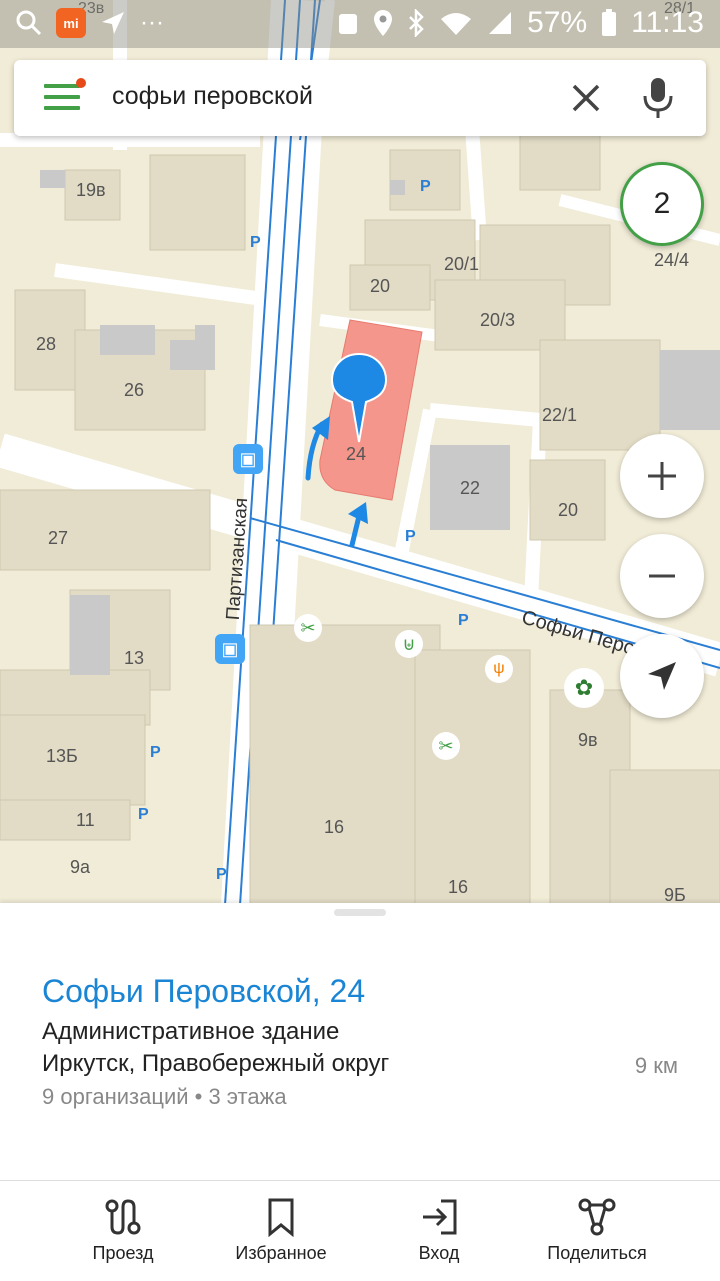 The image size is (720, 1281). Describe the element at coordinates (409, 644) in the screenshot. I see `grocery-icon: ⊎` at that location.